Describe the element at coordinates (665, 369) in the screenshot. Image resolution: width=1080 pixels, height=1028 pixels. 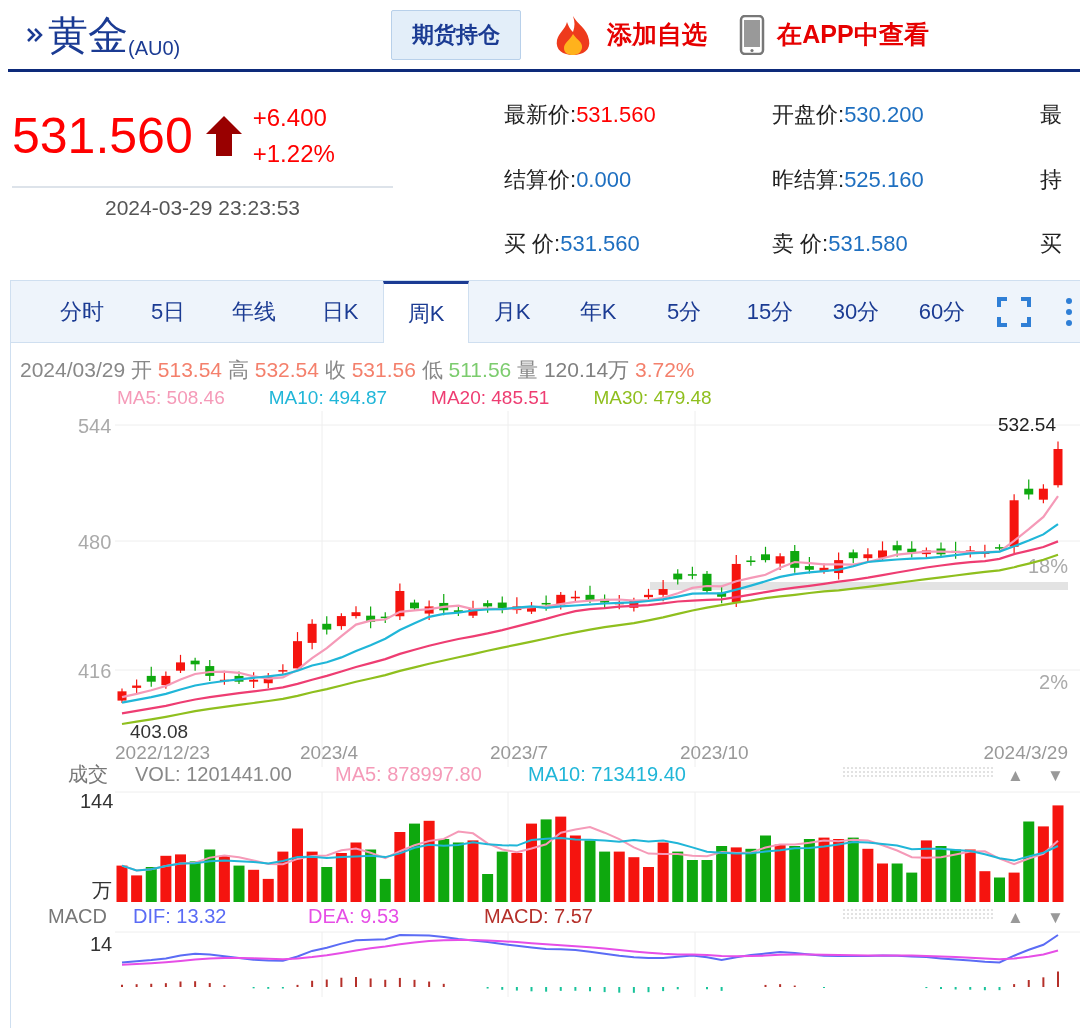
I see `change-percent: 3.72%` at that location.